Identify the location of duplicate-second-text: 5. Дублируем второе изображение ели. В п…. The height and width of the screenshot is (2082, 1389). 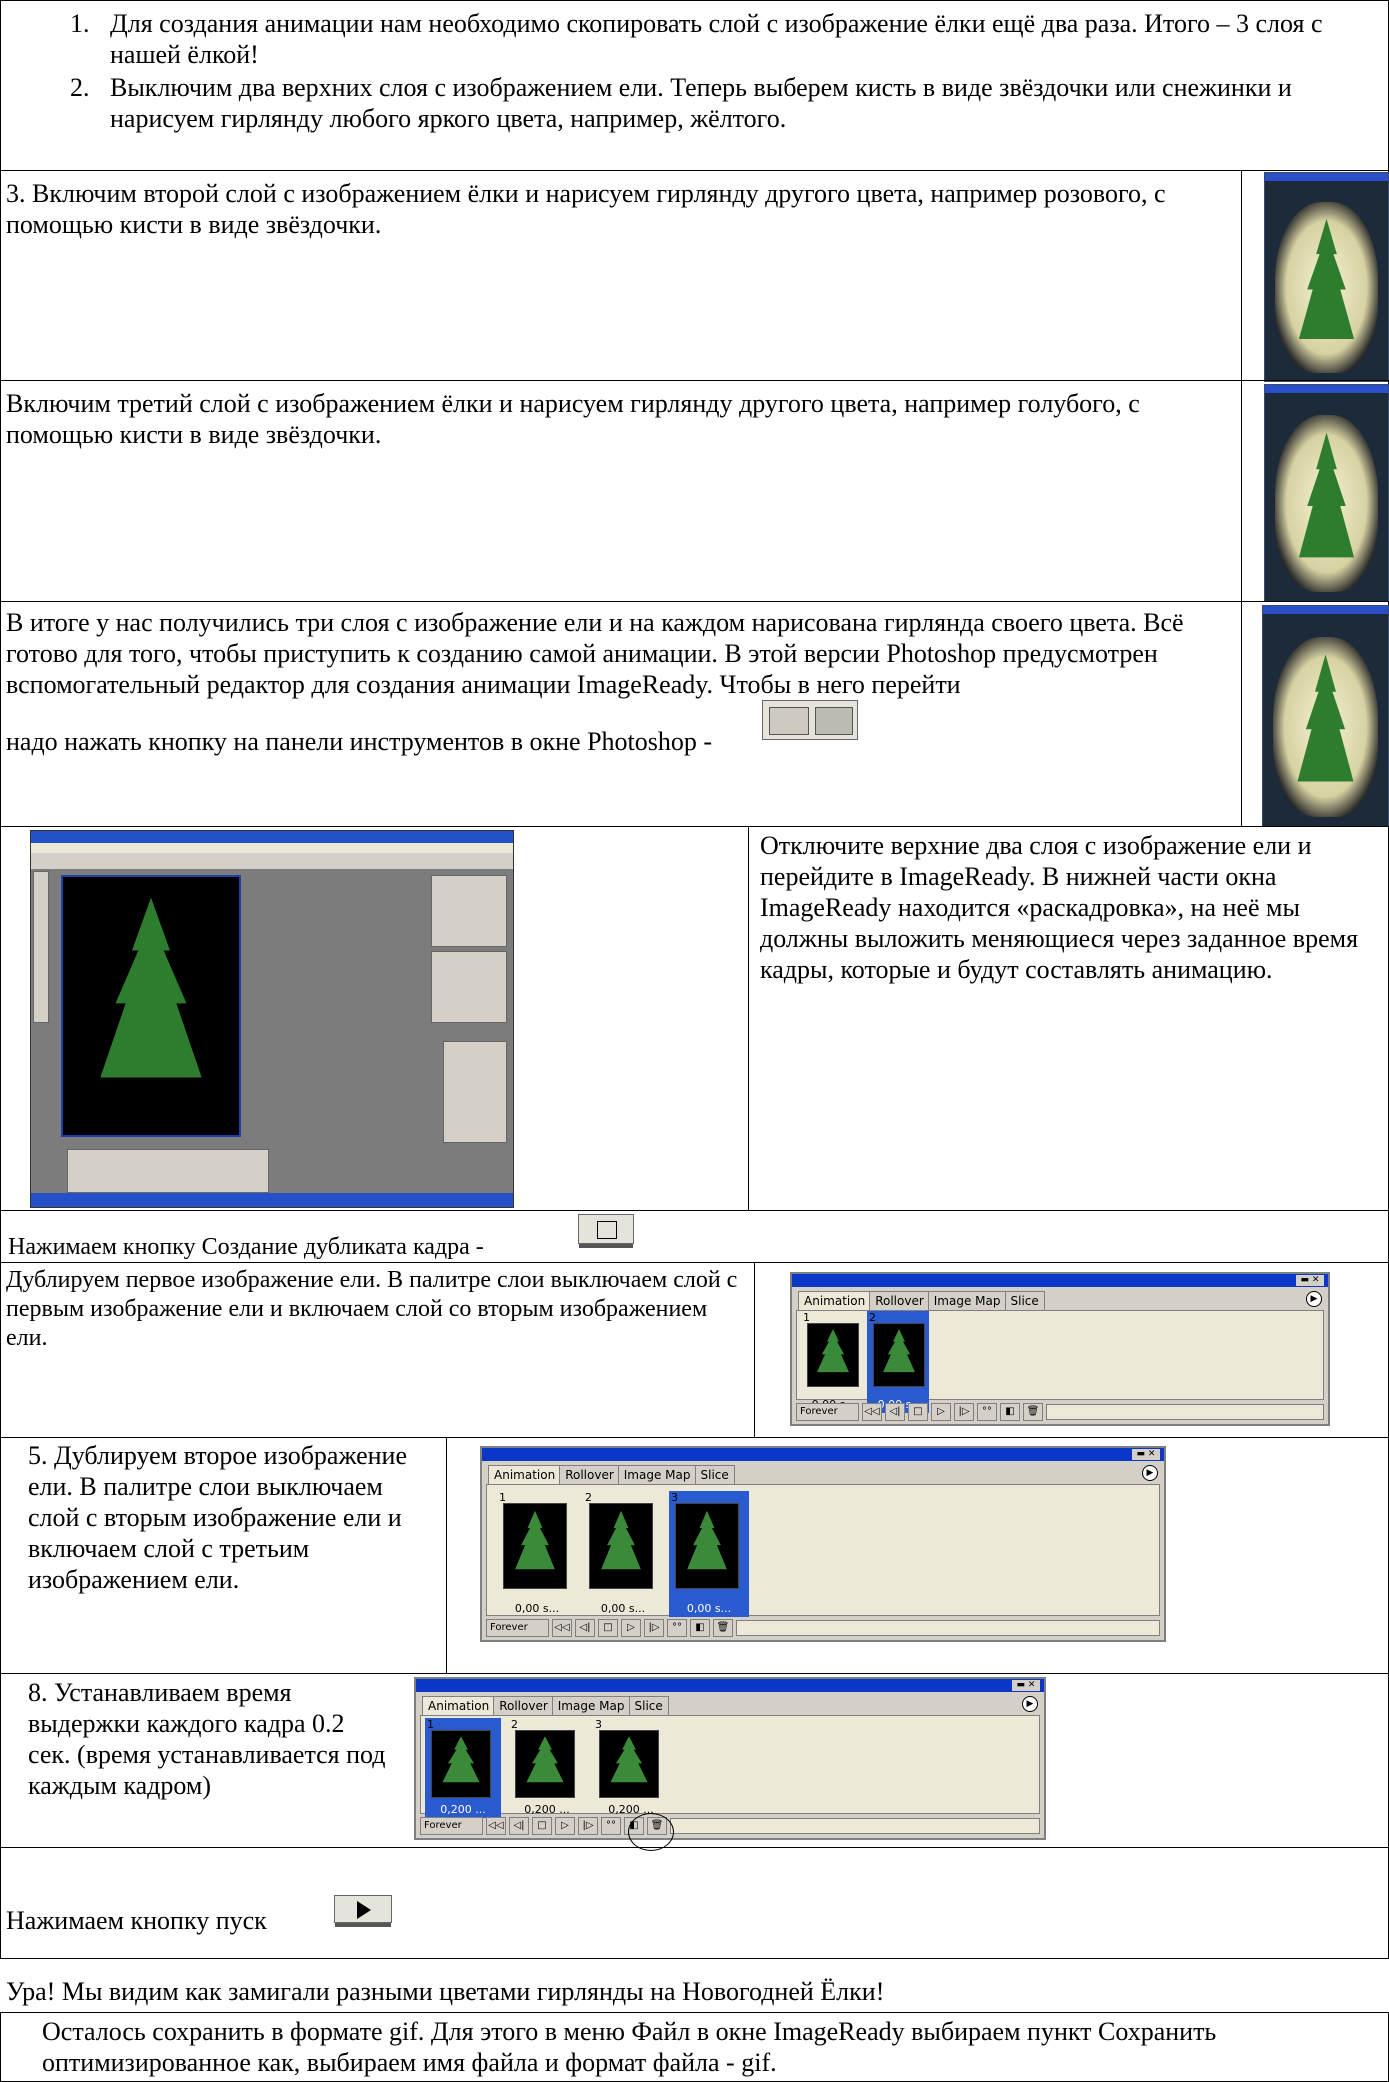
(218, 1517).